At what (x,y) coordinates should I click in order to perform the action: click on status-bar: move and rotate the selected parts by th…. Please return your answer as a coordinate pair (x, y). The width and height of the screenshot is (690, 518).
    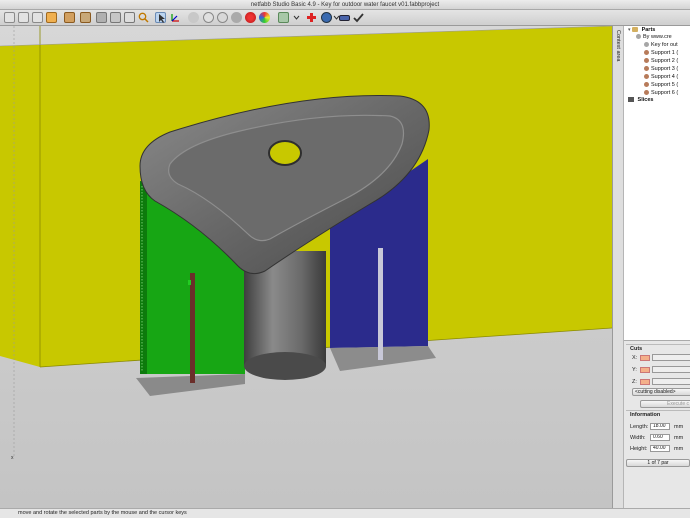
    Looking at the image, I should click on (345, 513).